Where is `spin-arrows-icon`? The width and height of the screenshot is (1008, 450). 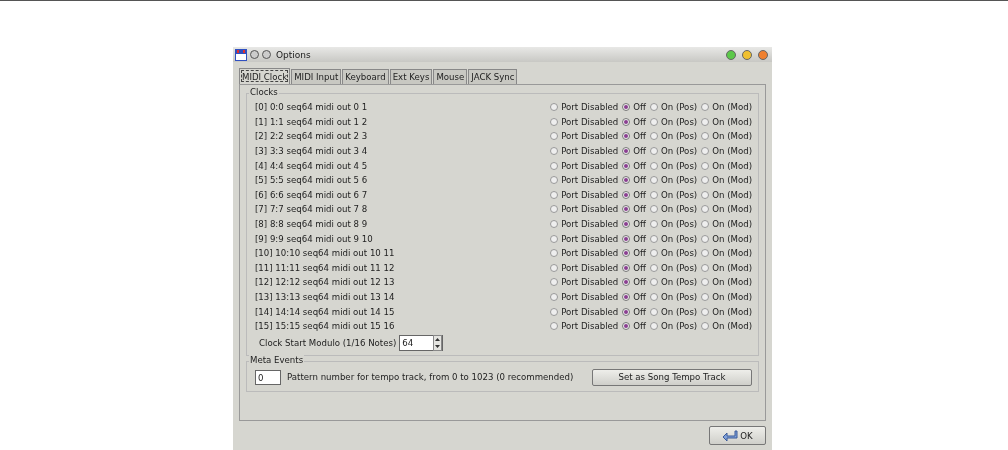 spin-arrows-icon is located at coordinates (438, 342).